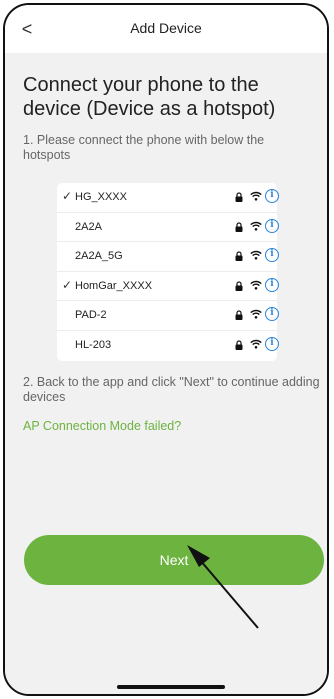 The height and width of the screenshot is (699, 334). Describe the element at coordinates (168, 316) in the screenshot. I see `hotspot-item: PAD-2 i` at that location.